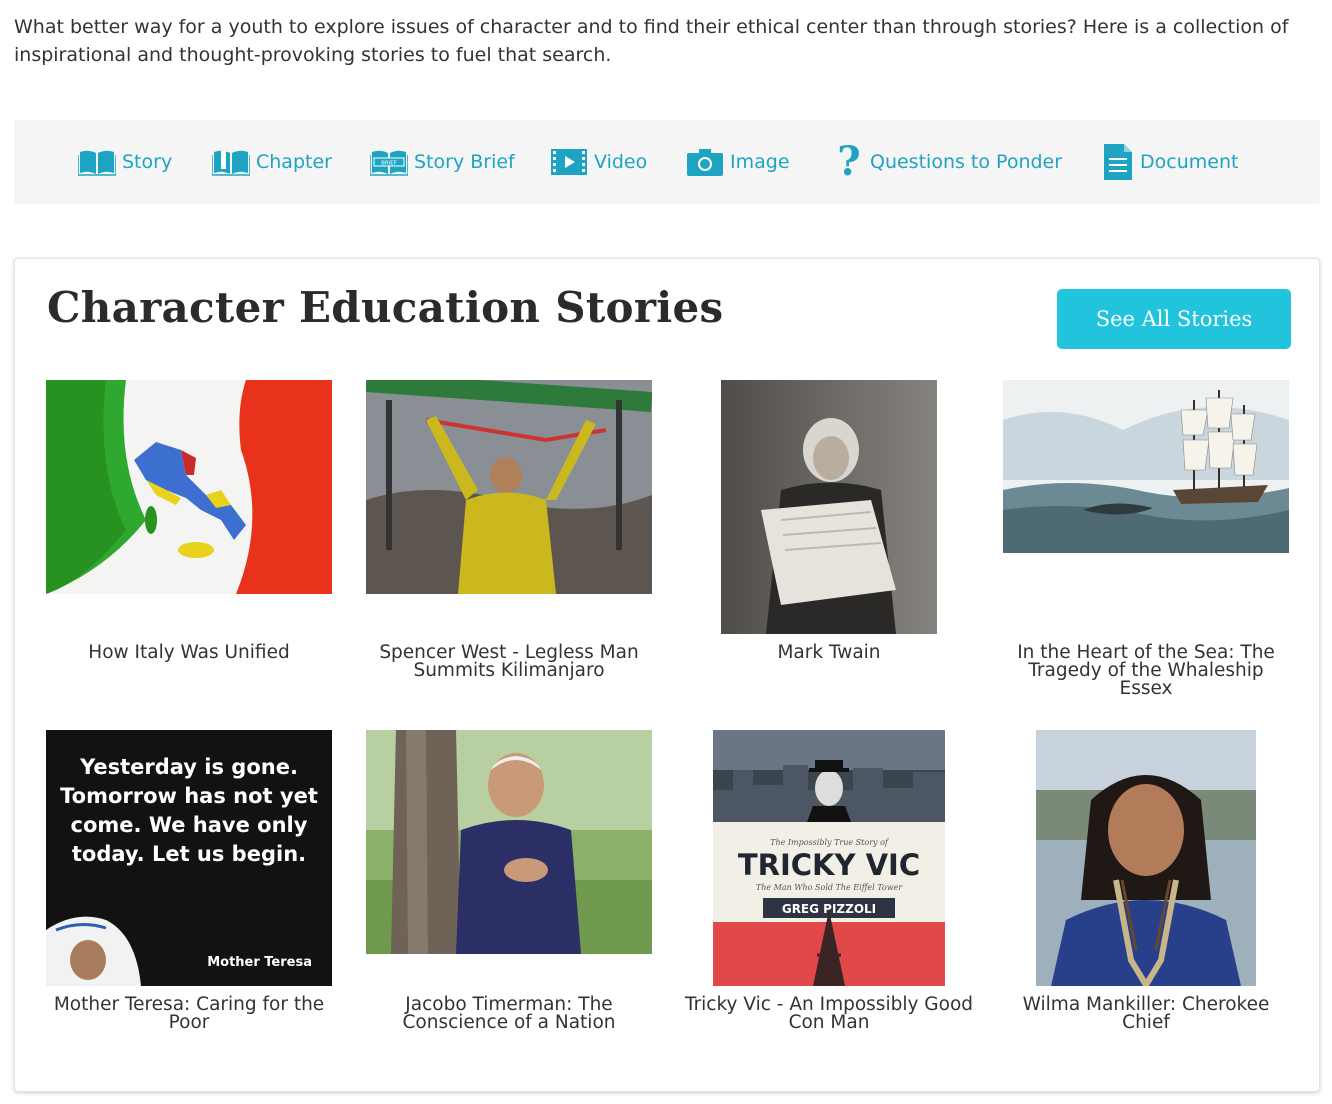 The width and height of the screenshot is (1332, 1104). I want to click on svg-text: BRIEF, so click(389, 164).